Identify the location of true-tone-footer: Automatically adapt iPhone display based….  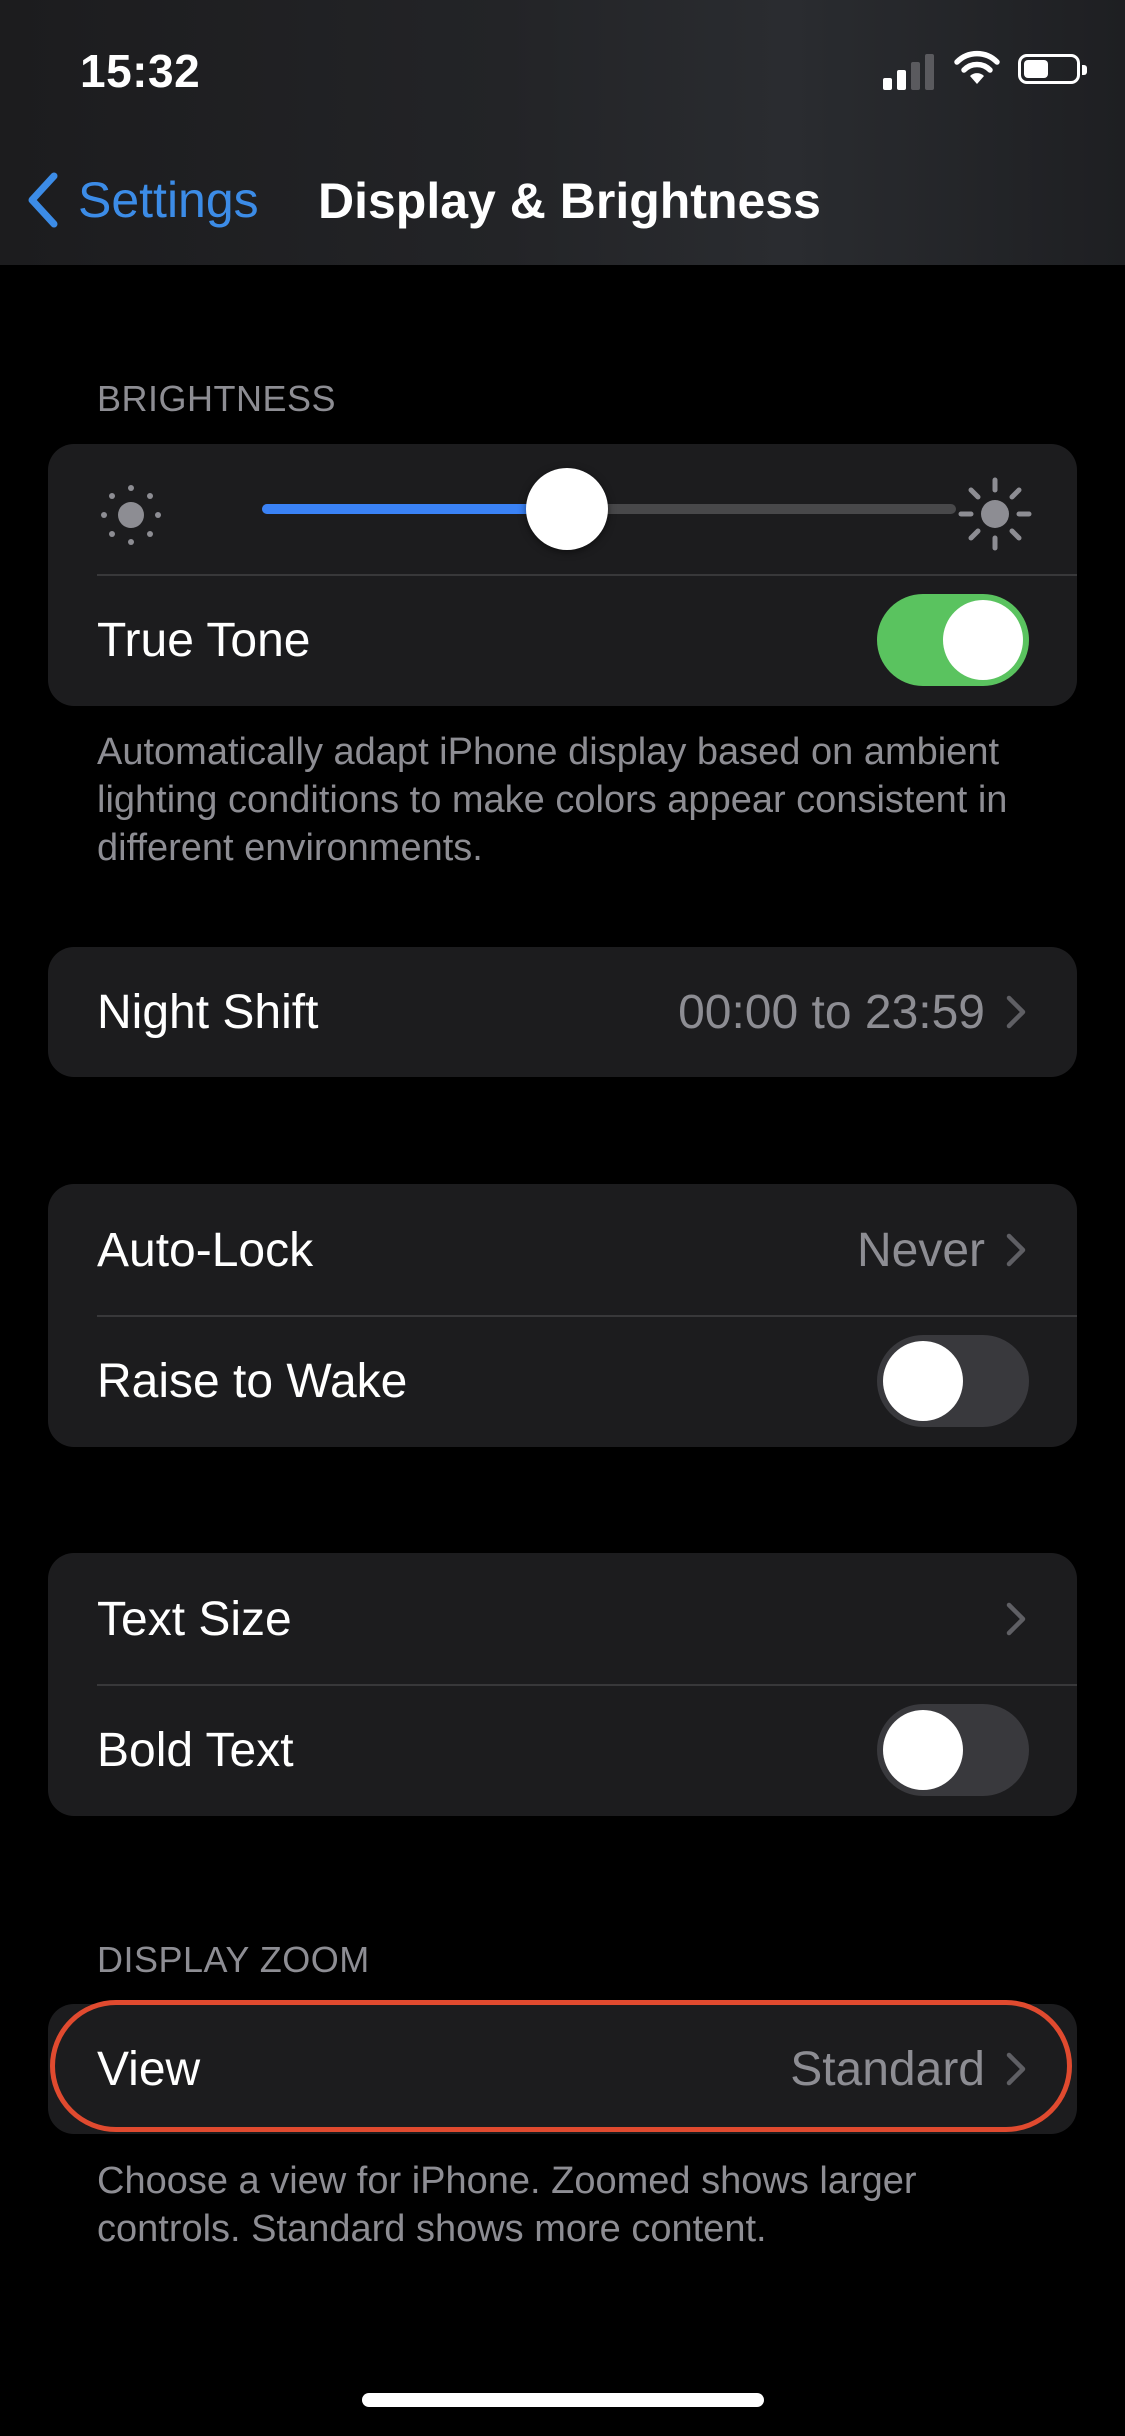
(552, 800).